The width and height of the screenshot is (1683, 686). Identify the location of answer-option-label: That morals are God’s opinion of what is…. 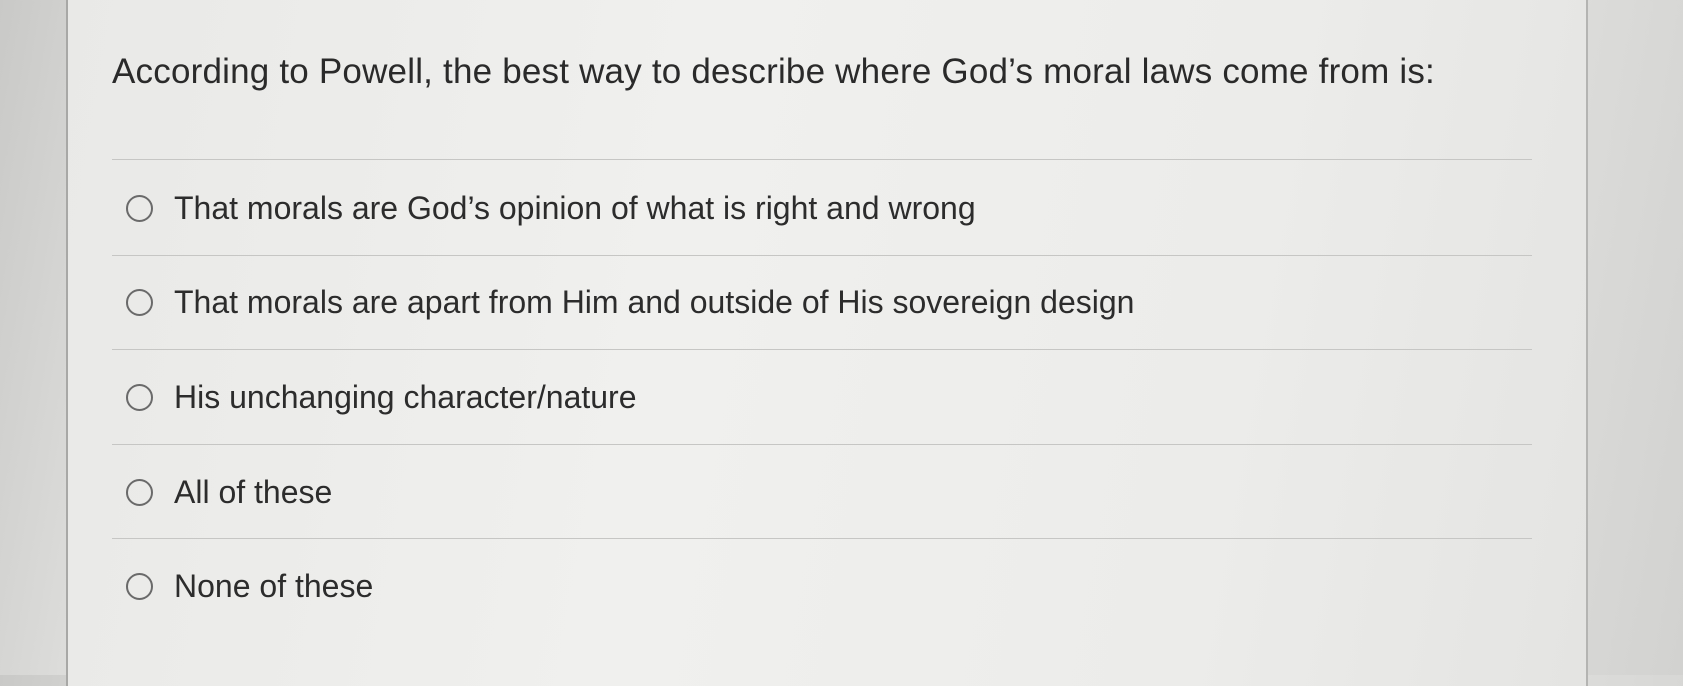
(575, 207).